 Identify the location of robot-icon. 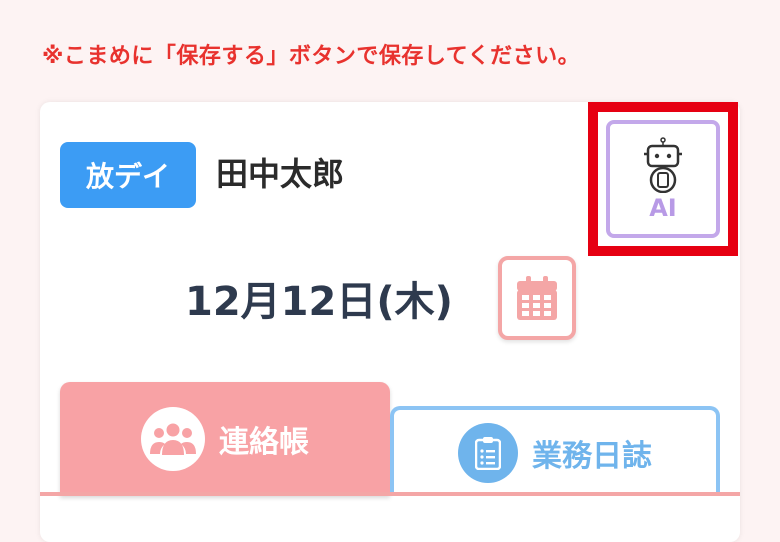
(663, 165).